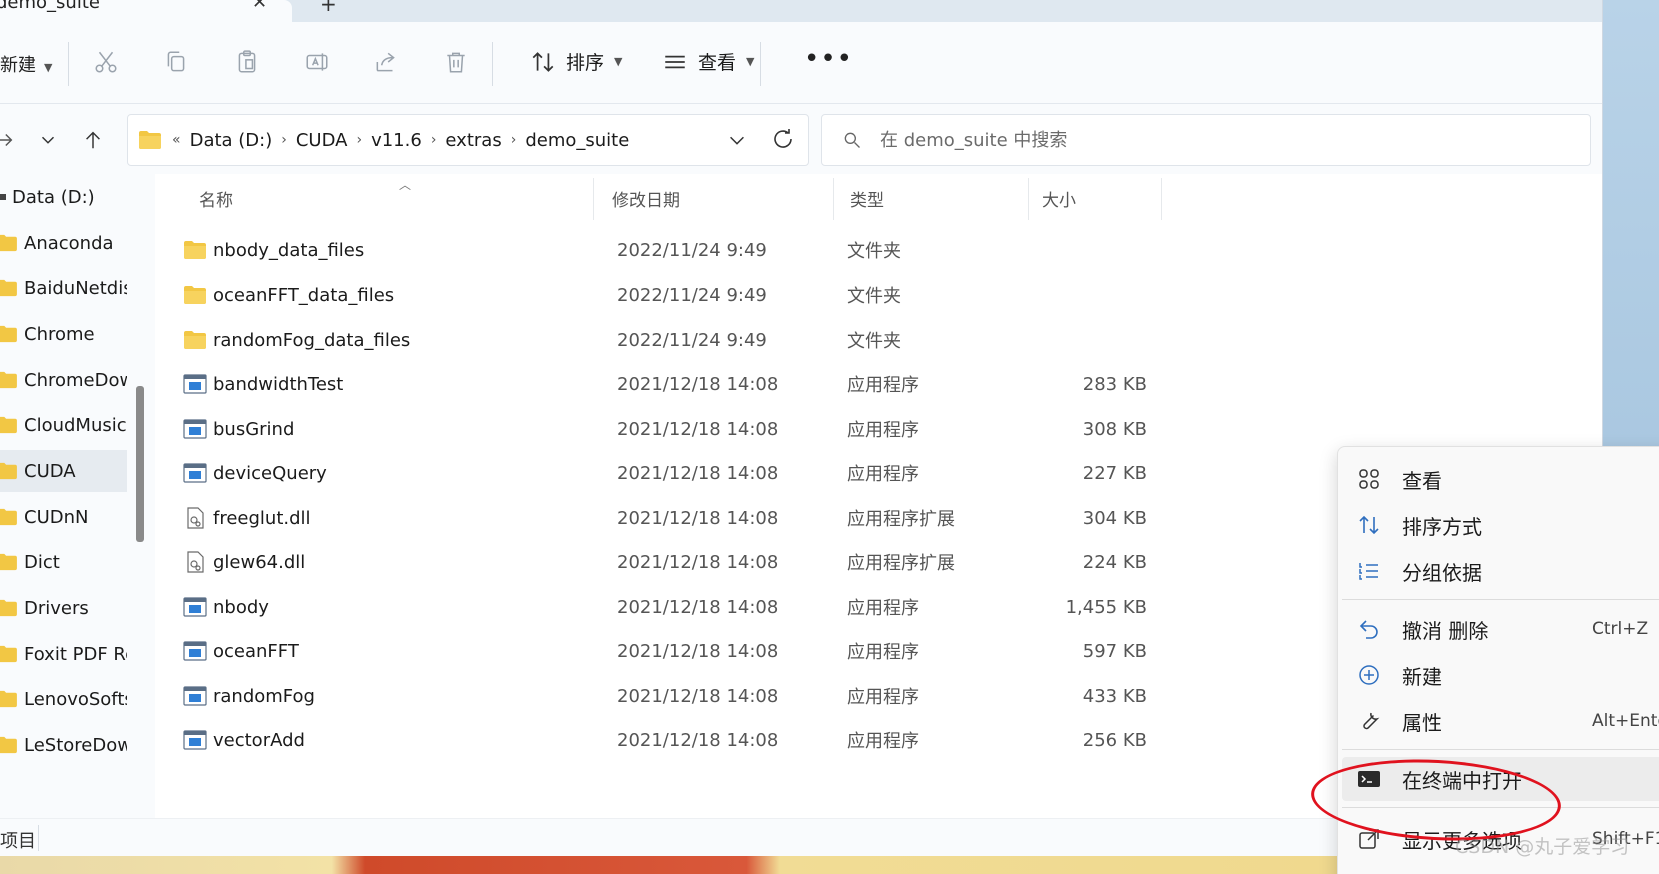  I want to click on command-bar: 新建 ▼ 排序 ▼ 查看 ▼ •••, so click(801, 63).